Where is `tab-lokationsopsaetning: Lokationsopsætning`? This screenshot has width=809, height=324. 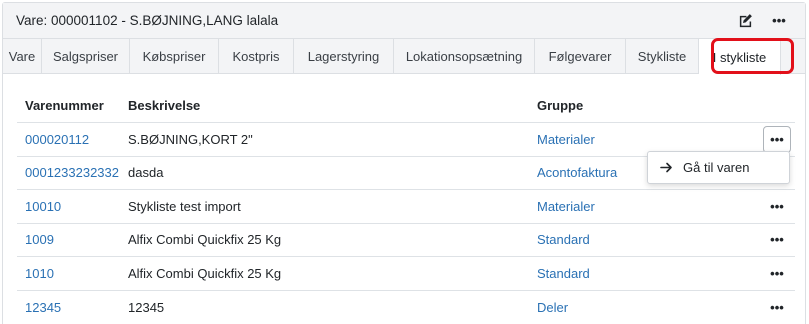 tab-lokationsopsaetning: Lokationsopsætning is located at coordinates (464, 56).